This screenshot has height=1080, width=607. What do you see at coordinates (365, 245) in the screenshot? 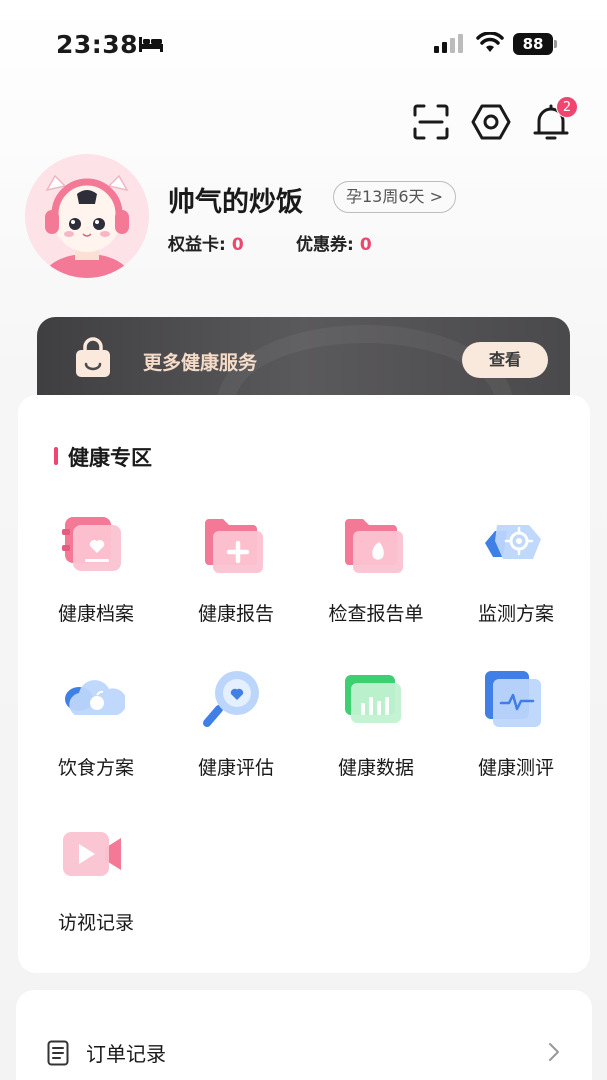
I see `coupons-value: 0` at bounding box center [365, 245].